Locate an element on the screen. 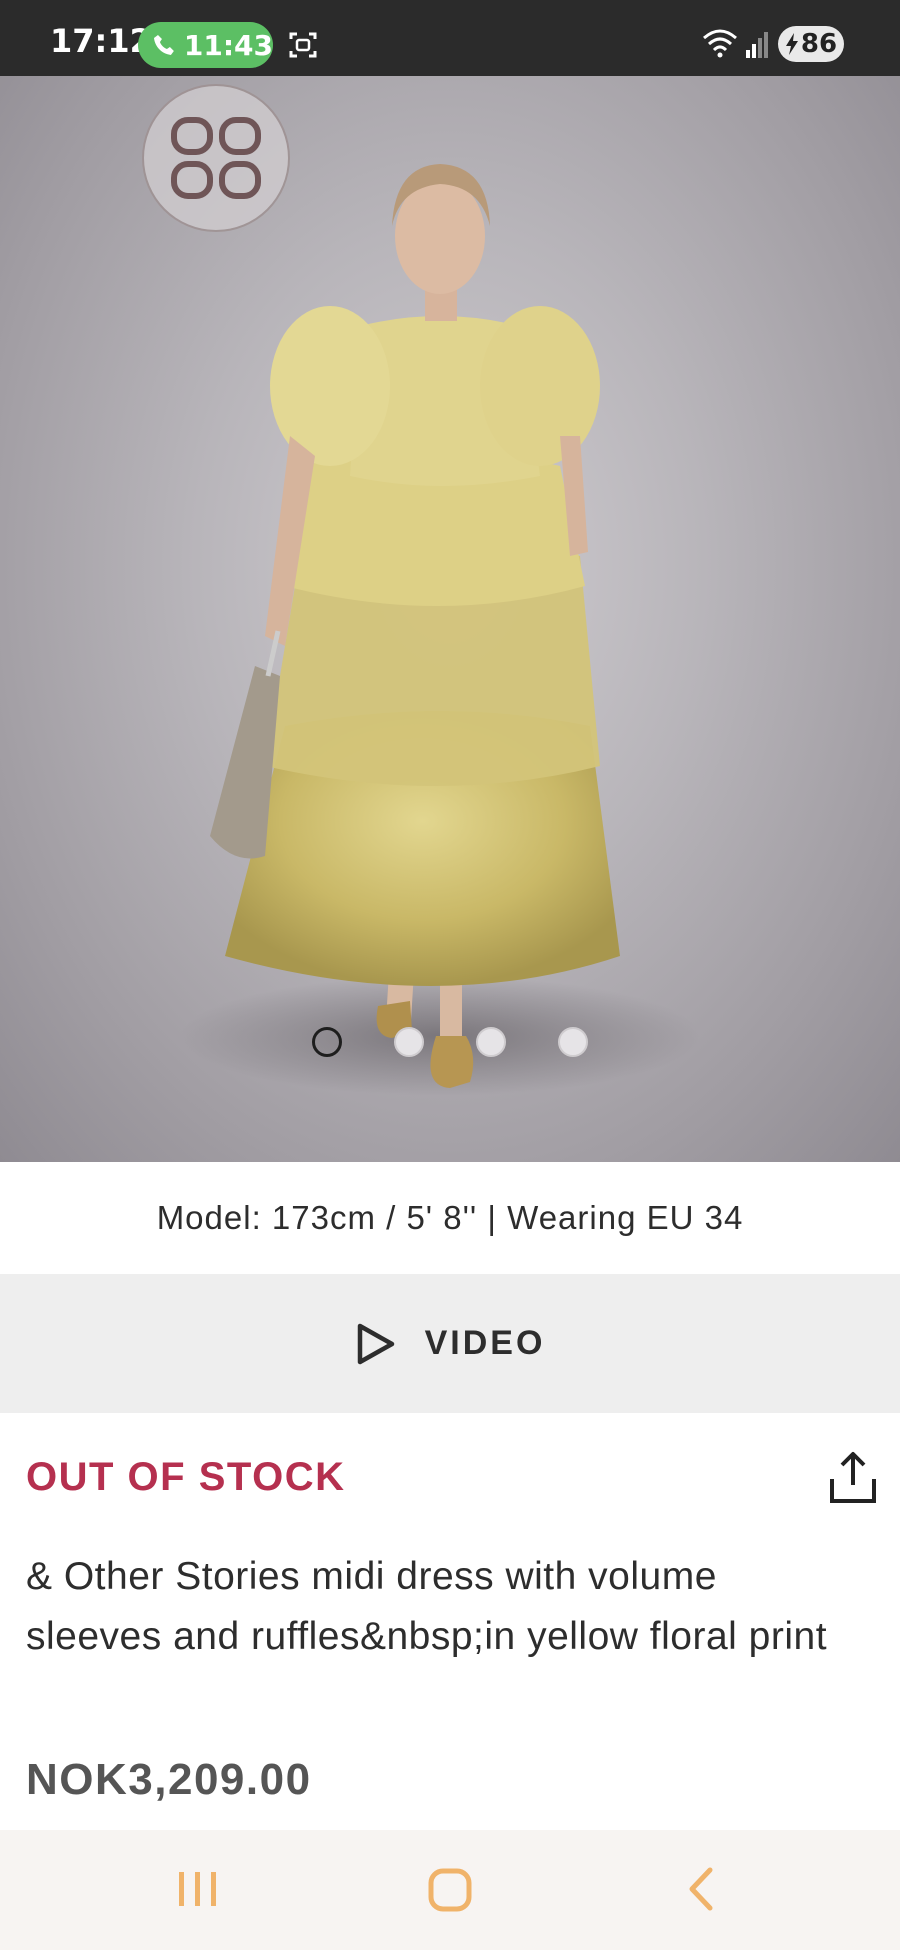  battery-indicator: 86 is located at coordinates (811, 44).